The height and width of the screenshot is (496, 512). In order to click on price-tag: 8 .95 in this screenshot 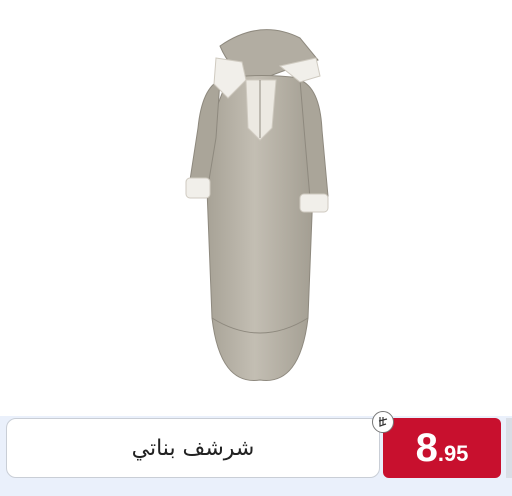, I will do `click(442, 448)`.